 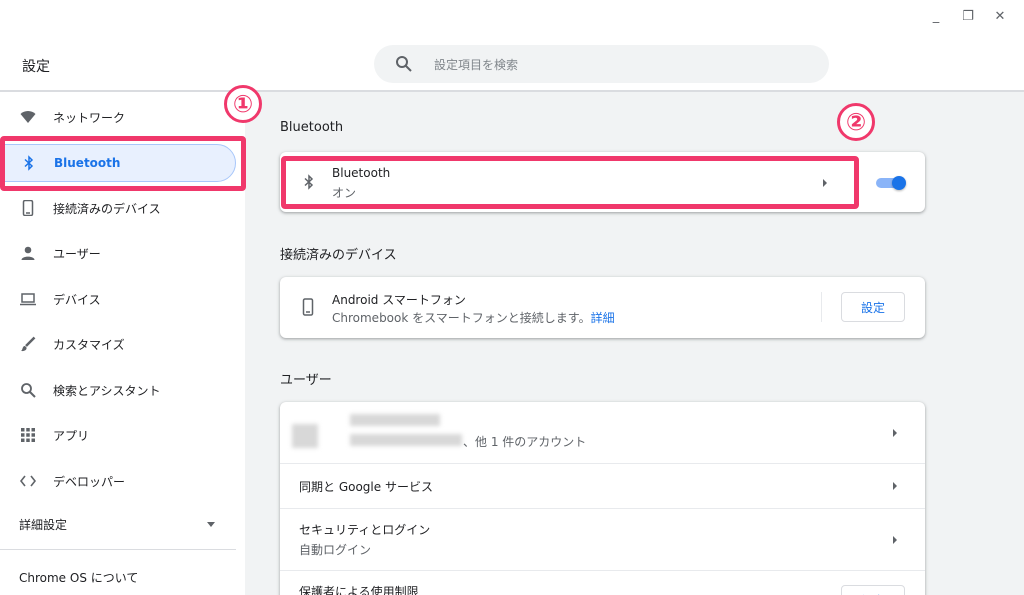 I want to click on window-controls: _ ❐ ✕, so click(x=968, y=16).